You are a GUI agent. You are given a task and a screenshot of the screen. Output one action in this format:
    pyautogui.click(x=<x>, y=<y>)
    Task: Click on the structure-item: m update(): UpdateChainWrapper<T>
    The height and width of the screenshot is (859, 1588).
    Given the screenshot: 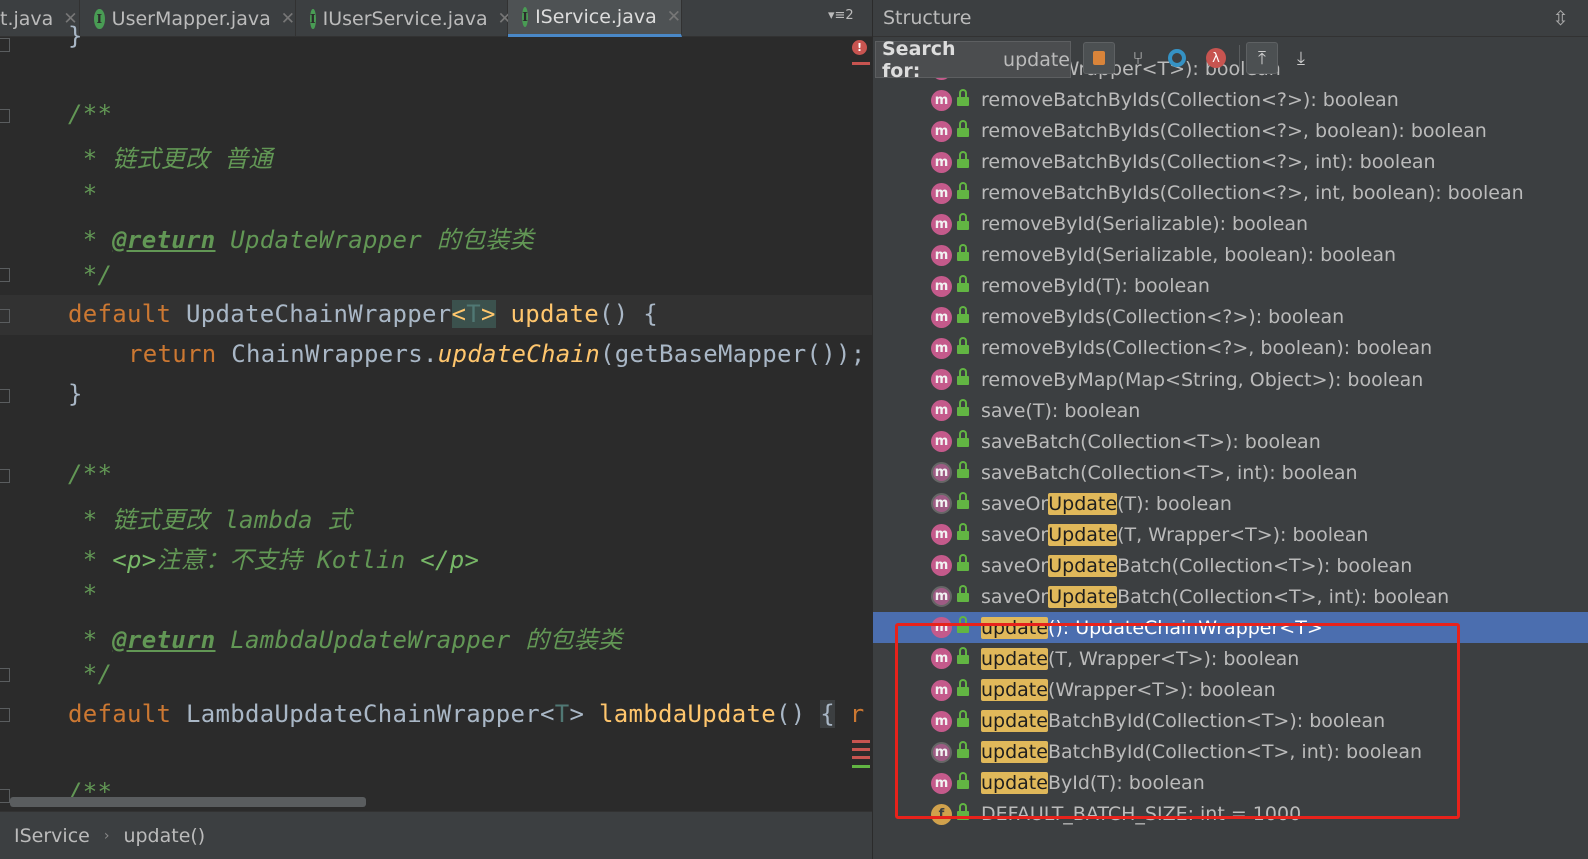 What is the action you would take?
    pyautogui.click(x=1230, y=628)
    